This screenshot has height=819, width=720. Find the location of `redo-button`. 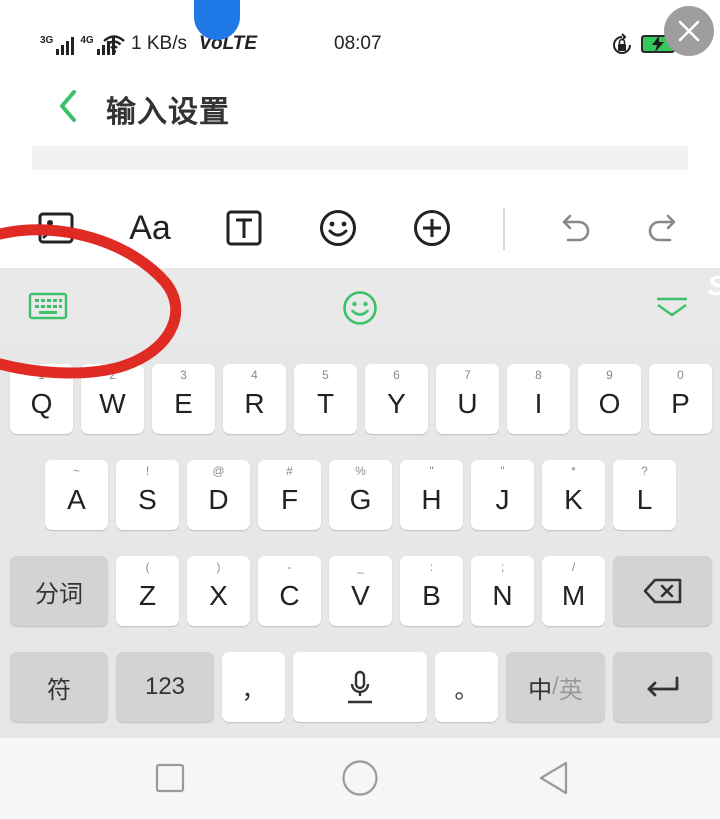

redo-button is located at coordinates (664, 228).